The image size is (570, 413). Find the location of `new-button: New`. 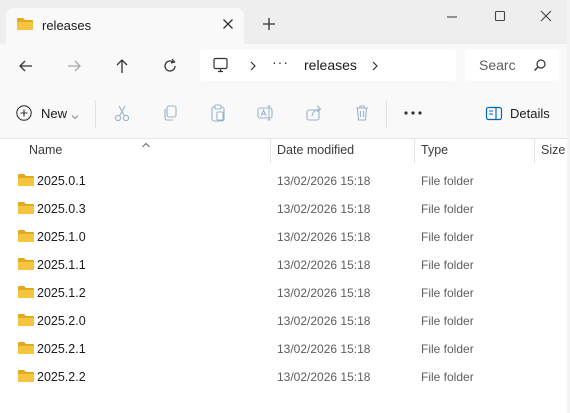

new-button: New is located at coordinates (49, 114).